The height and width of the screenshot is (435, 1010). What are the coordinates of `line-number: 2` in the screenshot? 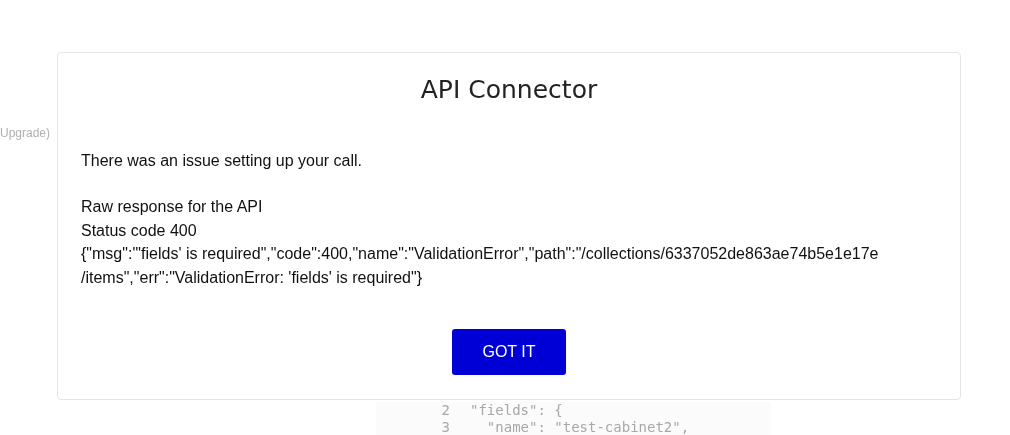 It's located at (445, 410).